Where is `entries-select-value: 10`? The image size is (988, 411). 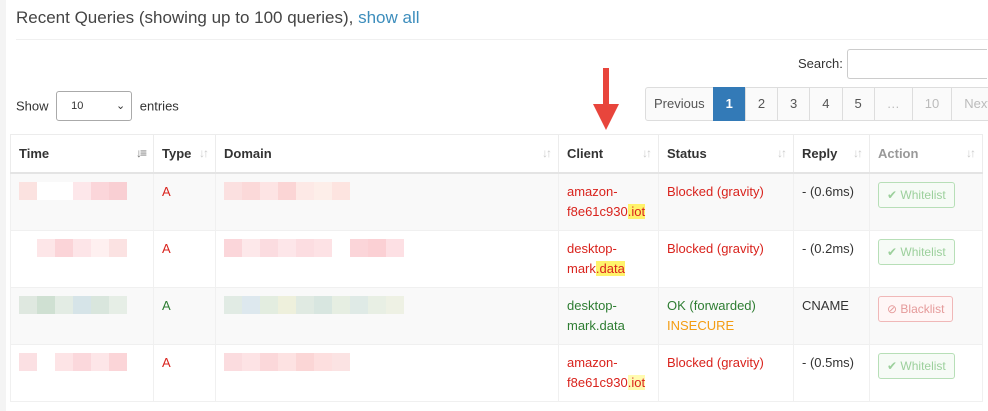
entries-select-value: 10 is located at coordinates (77, 106).